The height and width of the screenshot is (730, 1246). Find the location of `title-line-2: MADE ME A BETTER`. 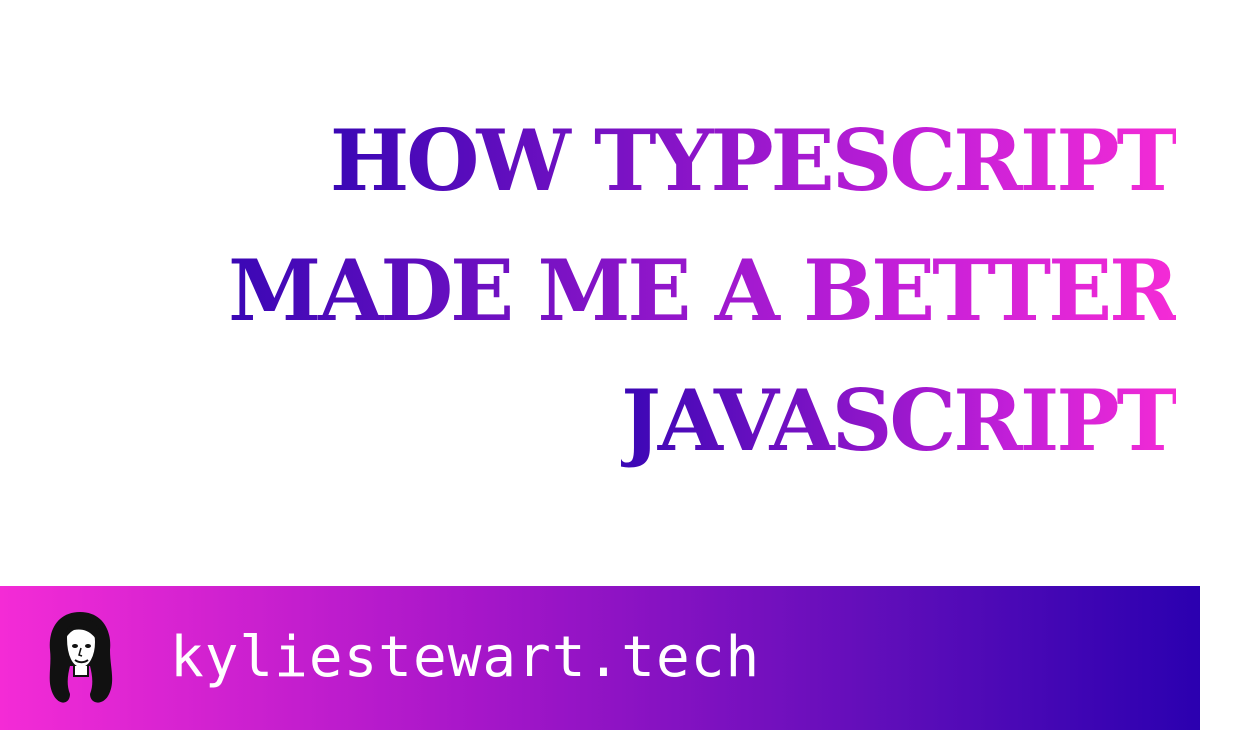

title-line-2: MADE ME A BETTER is located at coordinates (703, 290).